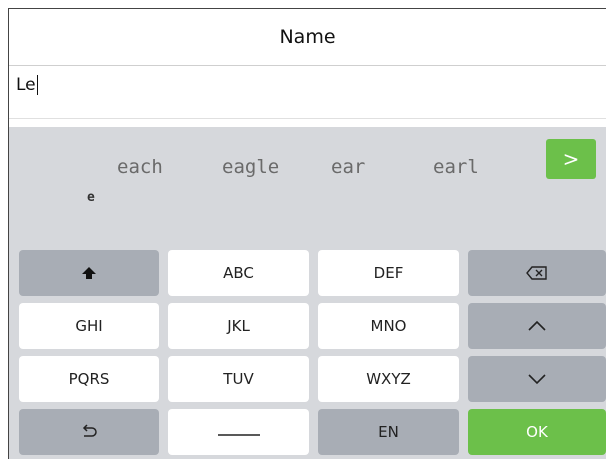 This screenshot has width=606, height=459. What do you see at coordinates (89, 326) in the screenshot?
I see `key-ghi: GHI` at bounding box center [89, 326].